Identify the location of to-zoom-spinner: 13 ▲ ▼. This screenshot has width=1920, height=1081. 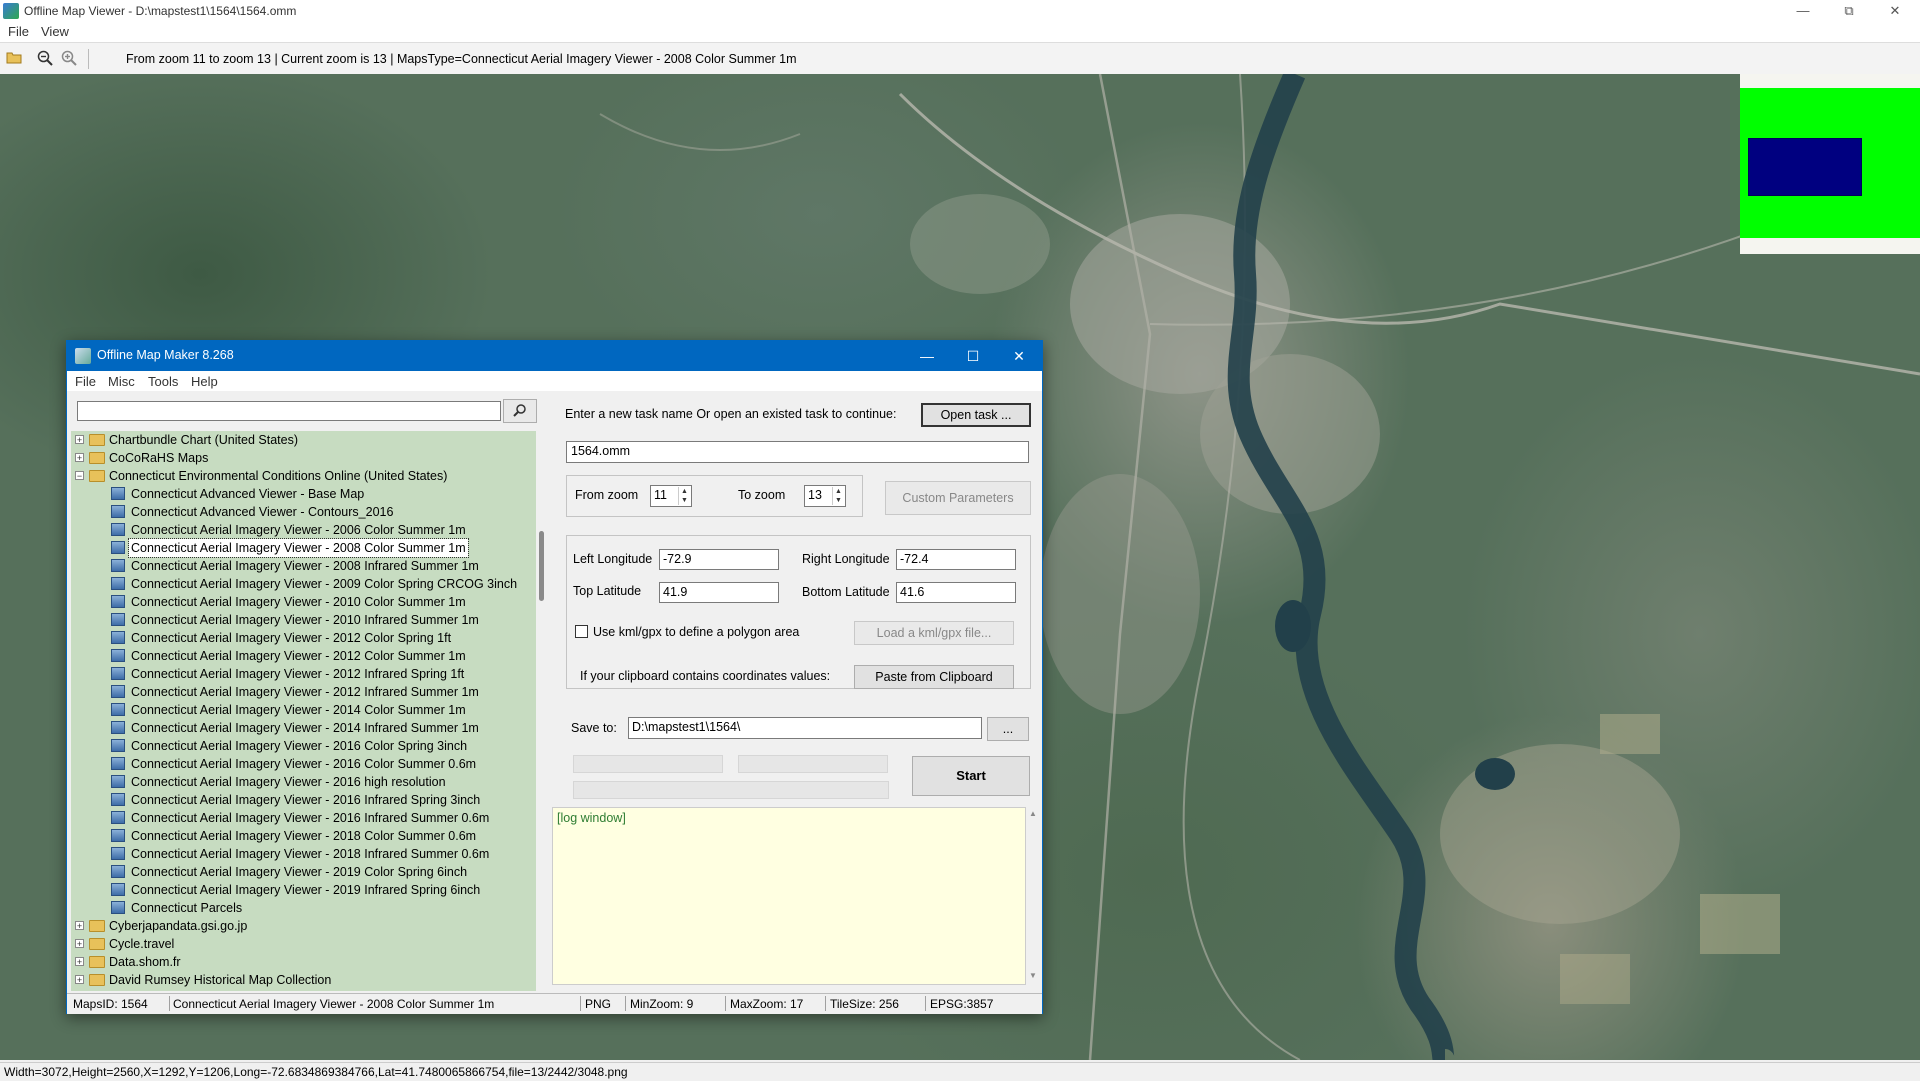
(825, 496).